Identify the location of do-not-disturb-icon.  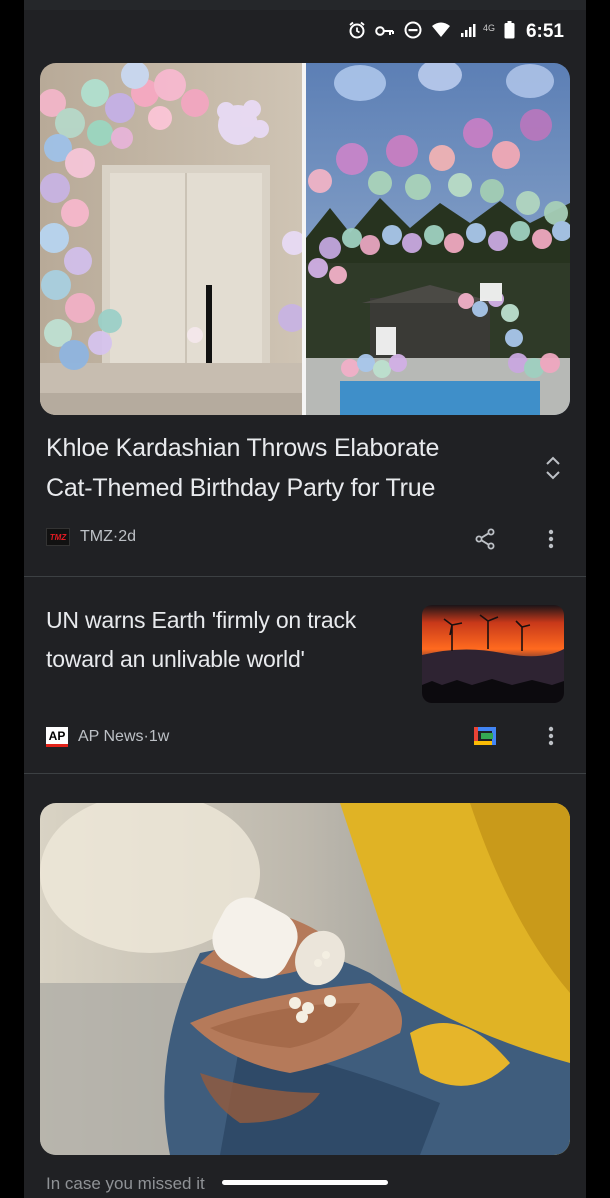
(413, 32).